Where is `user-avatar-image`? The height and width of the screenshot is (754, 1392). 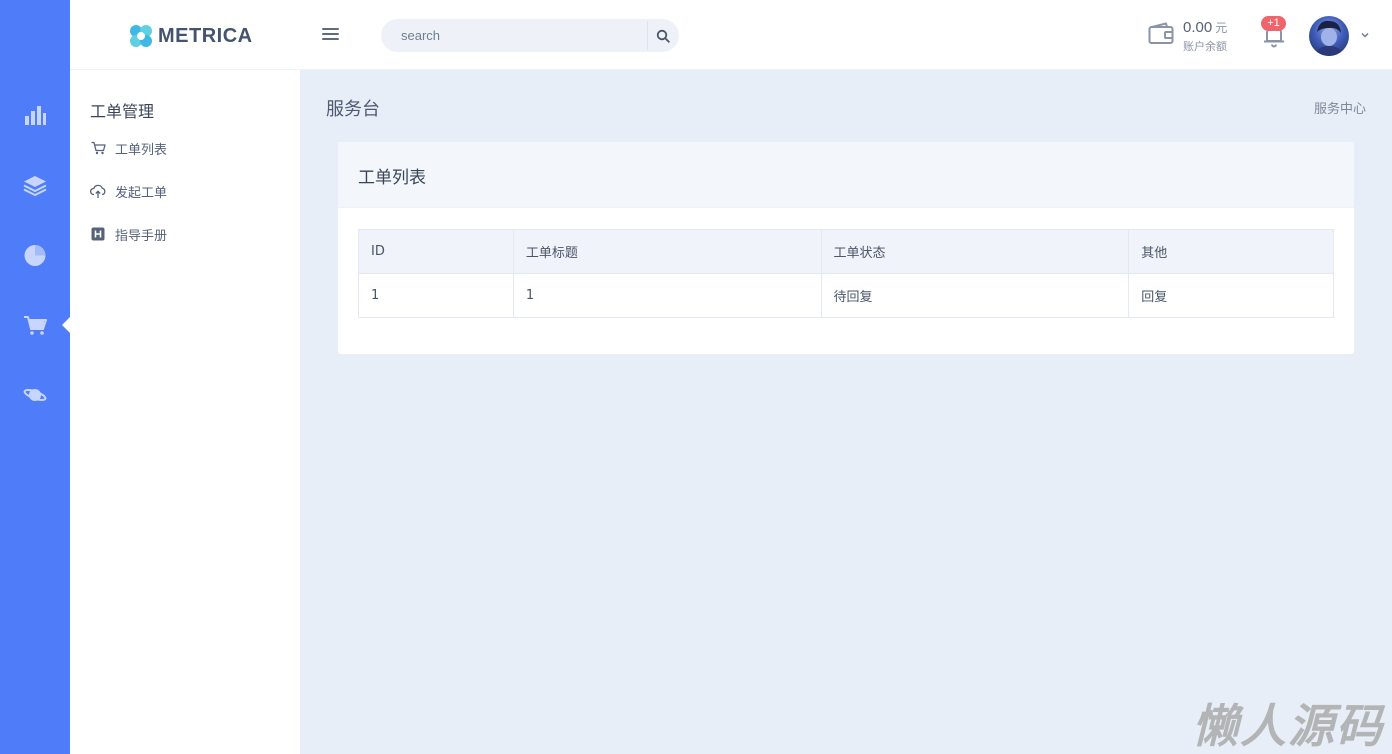 user-avatar-image is located at coordinates (1329, 38).